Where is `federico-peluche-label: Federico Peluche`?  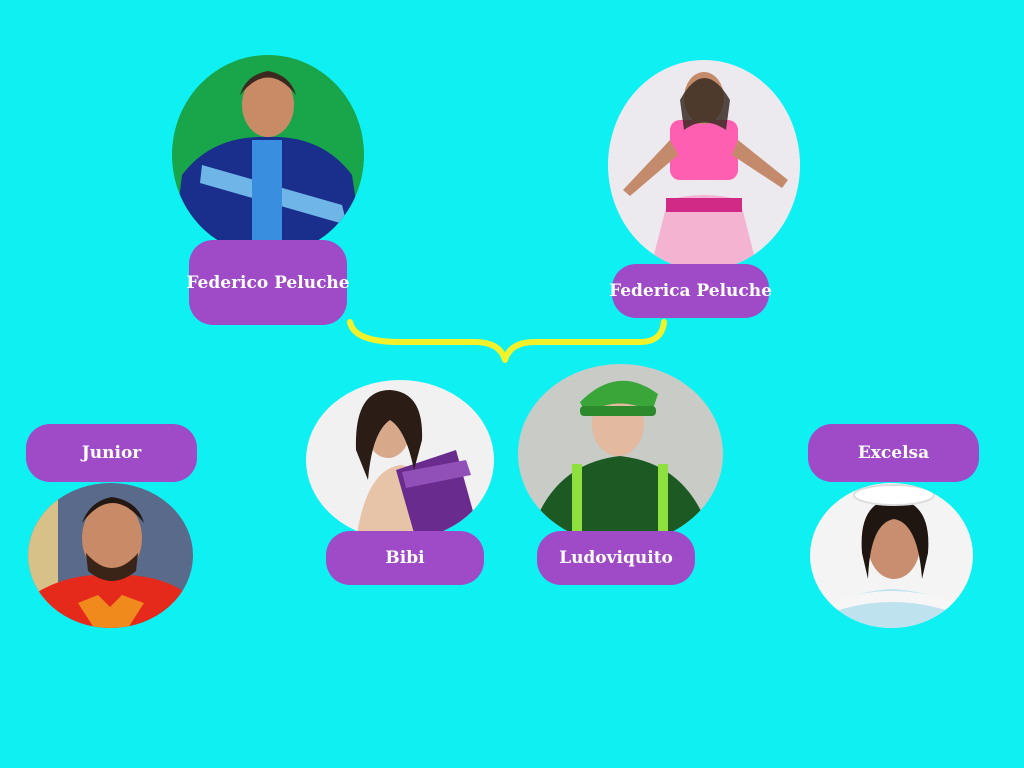
federico-peluche-label: Federico Peluche is located at coordinates (268, 282).